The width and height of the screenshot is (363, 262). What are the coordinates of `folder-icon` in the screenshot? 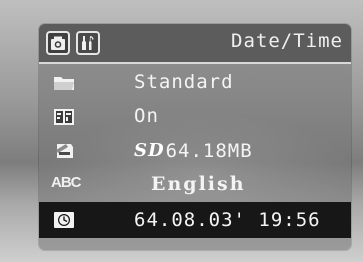 It's located at (64, 83).